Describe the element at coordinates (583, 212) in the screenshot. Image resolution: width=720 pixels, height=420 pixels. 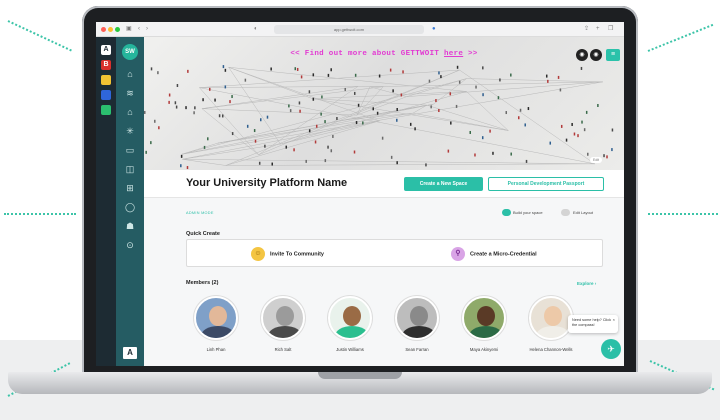
I see `edit-layout-label: Edit Layout` at that location.